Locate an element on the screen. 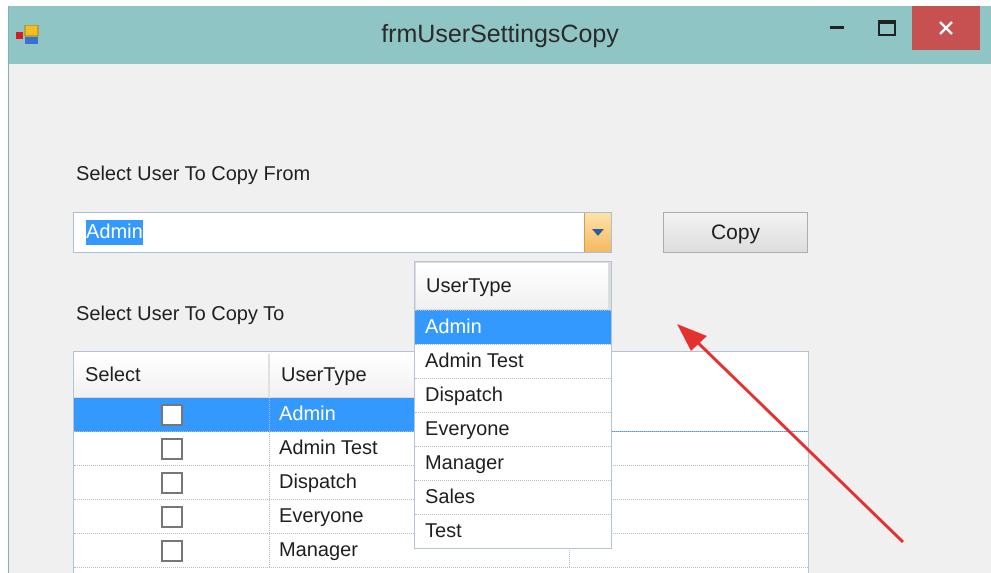 The image size is (991, 573). table-cell: Manager is located at coordinates (318, 550).